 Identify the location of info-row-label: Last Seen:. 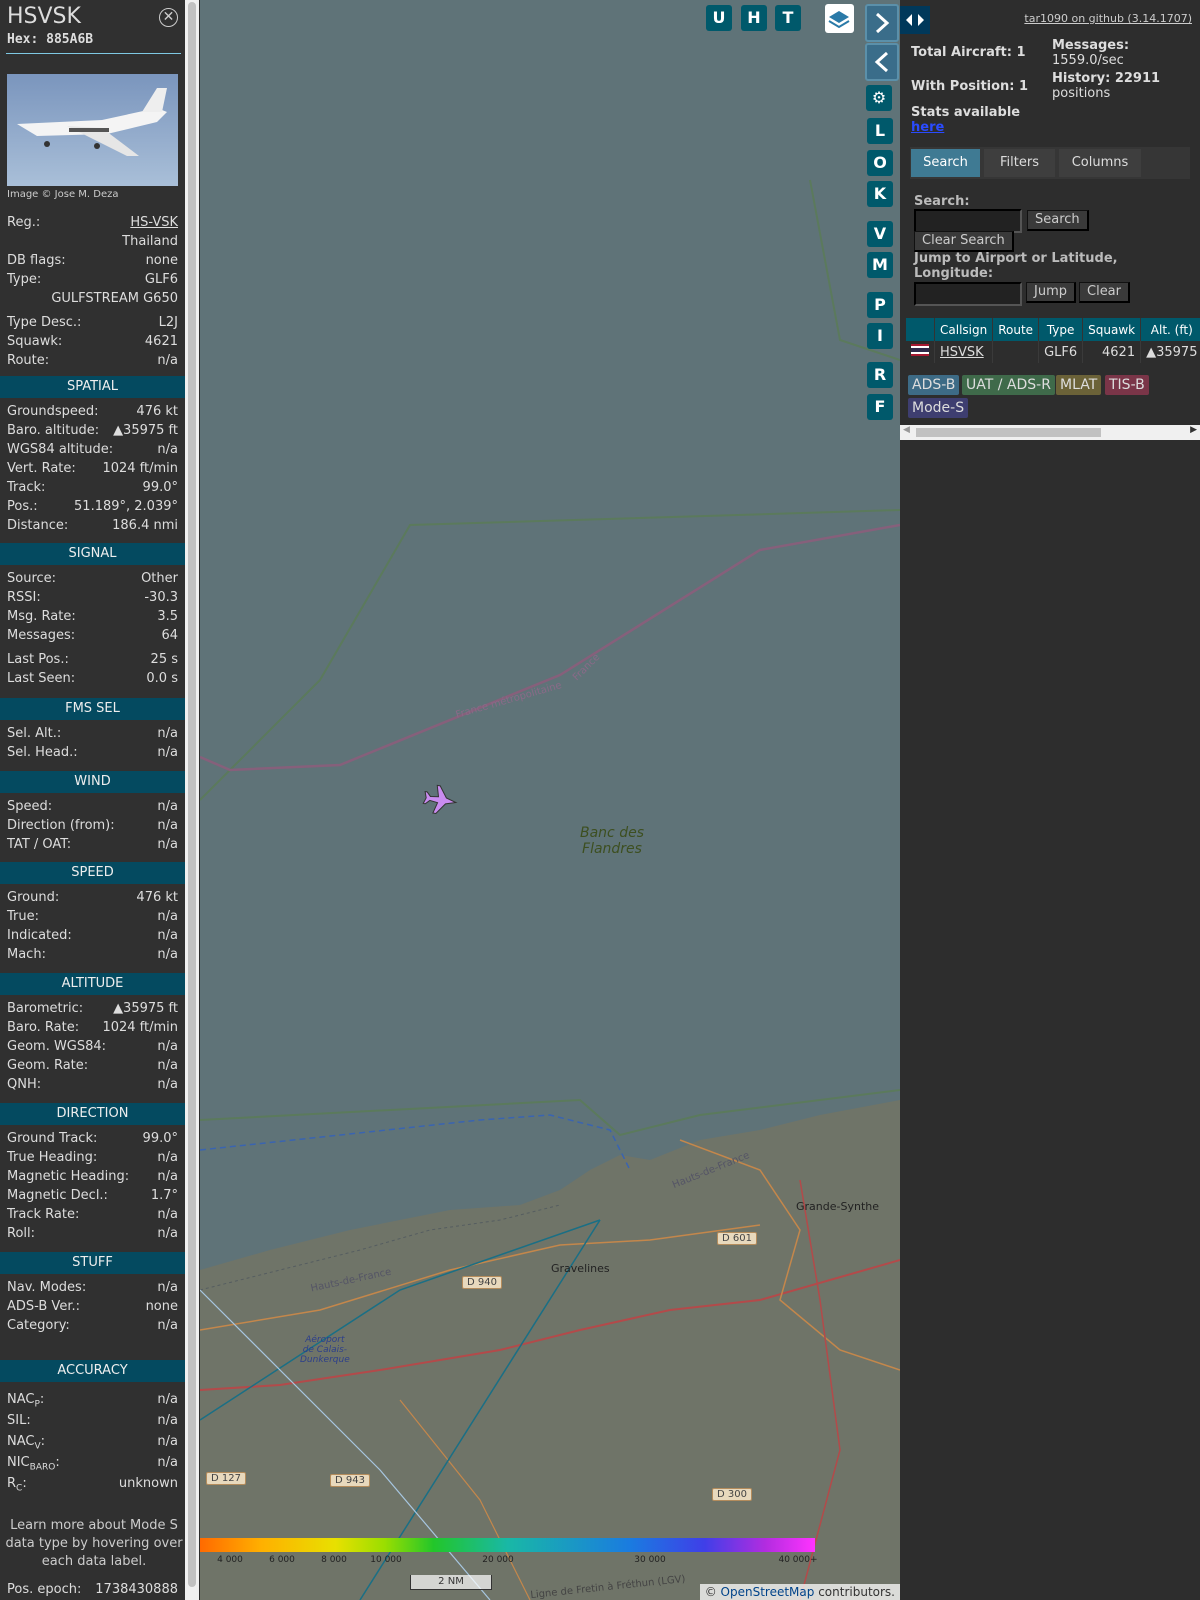
(41, 678).